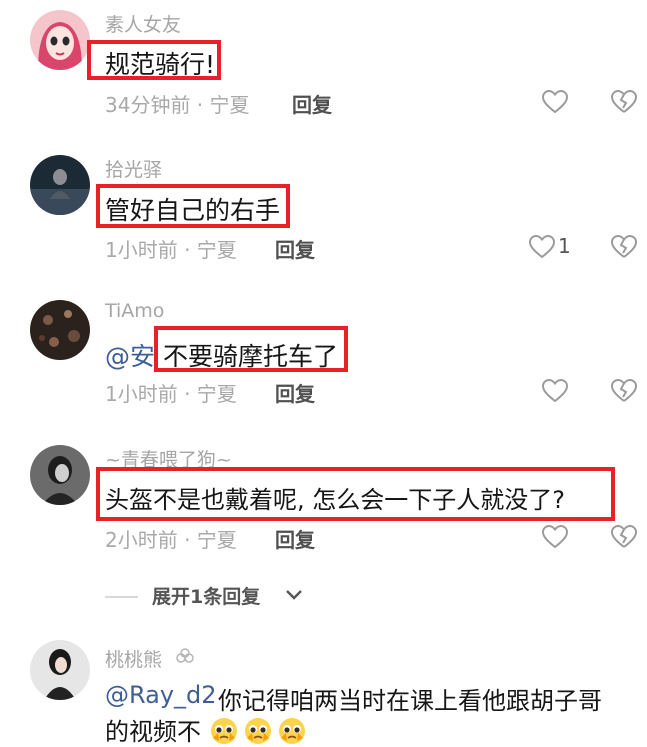 This screenshot has height=747, width=647. I want to click on username: TiAmo, so click(134, 311).